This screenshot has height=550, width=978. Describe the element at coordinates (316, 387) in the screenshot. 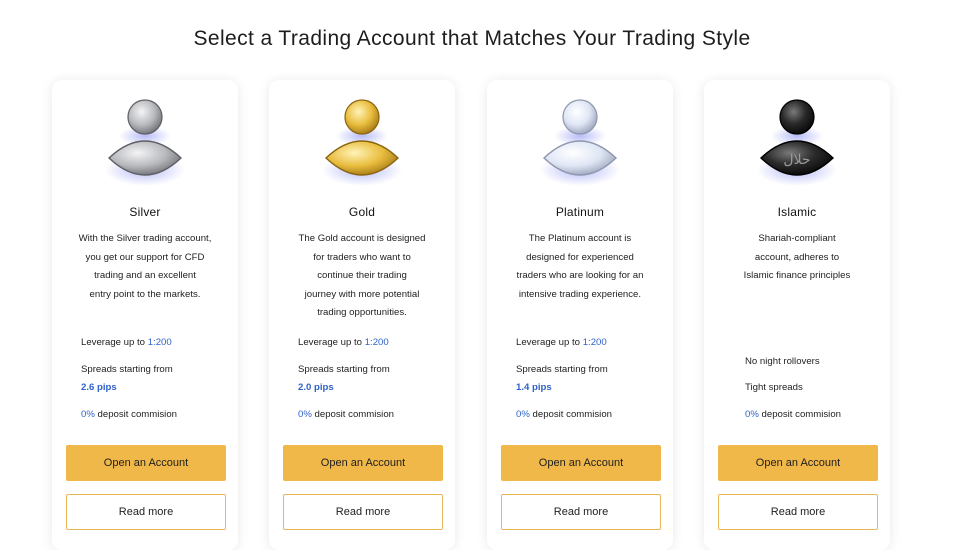

I see `spreads-value: 2.0 pips` at that location.